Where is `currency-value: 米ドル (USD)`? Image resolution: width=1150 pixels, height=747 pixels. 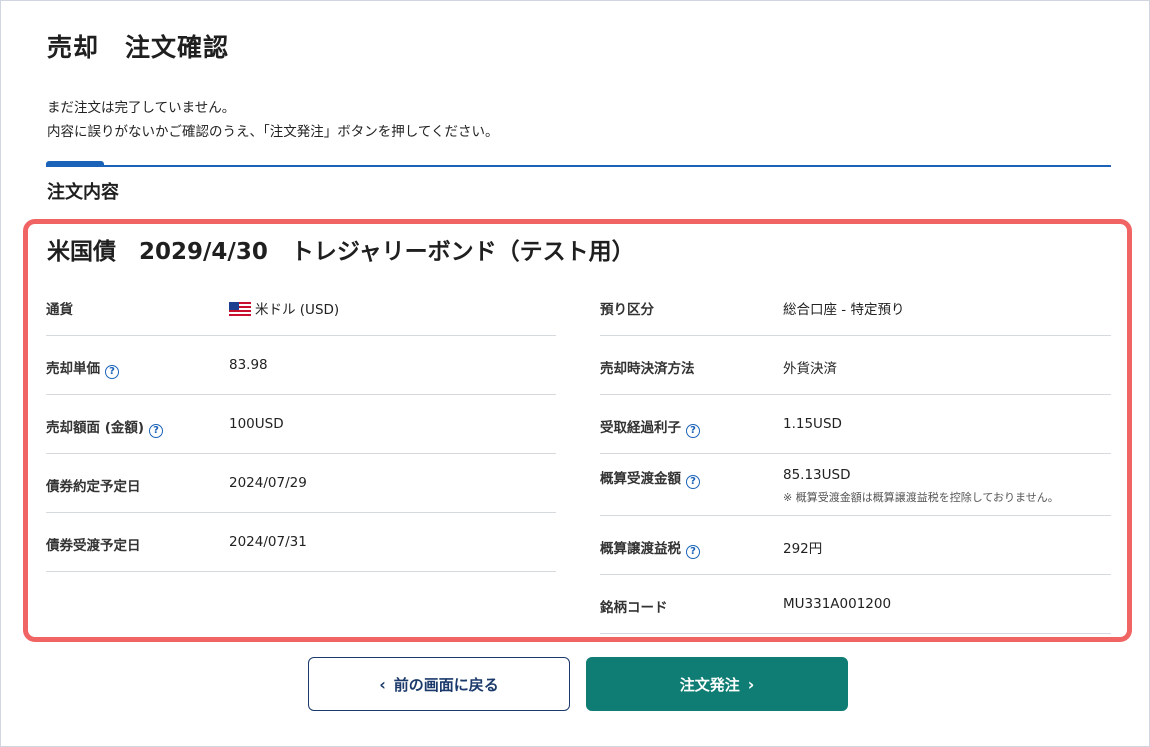
currency-value: 米ドル (USD) is located at coordinates (297, 310).